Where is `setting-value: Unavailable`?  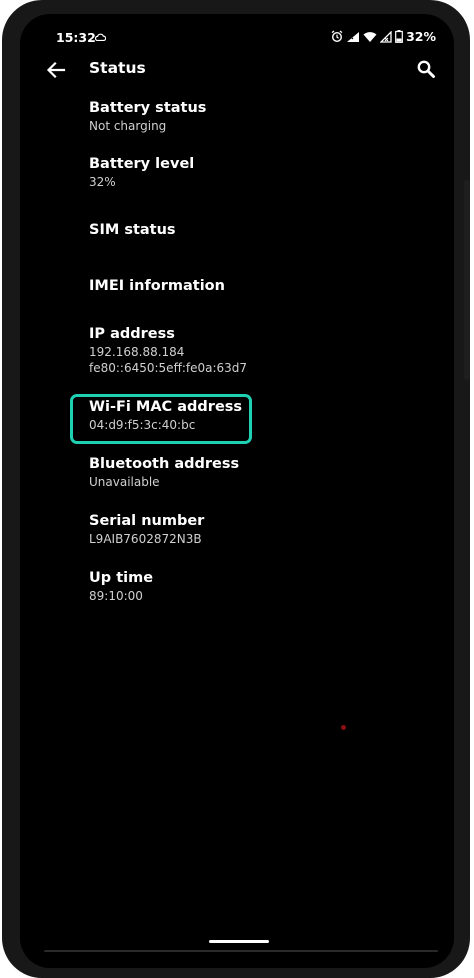 setting-value: Unavailable is located at coordinates (124, 482).